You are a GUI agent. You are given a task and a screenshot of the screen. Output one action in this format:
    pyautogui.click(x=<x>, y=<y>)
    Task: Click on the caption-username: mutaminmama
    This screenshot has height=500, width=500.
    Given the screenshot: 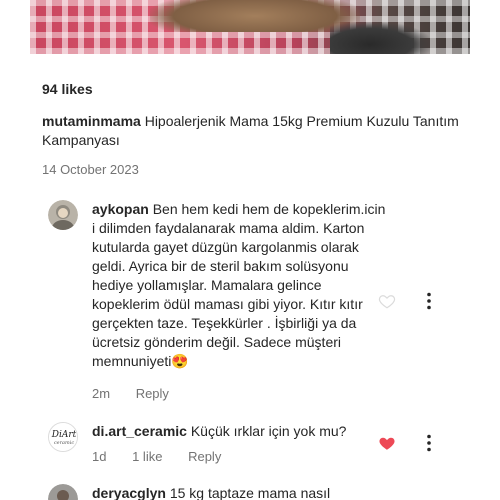 What is the action you would take?
    pyautogui.click(x=91, y=121)
    